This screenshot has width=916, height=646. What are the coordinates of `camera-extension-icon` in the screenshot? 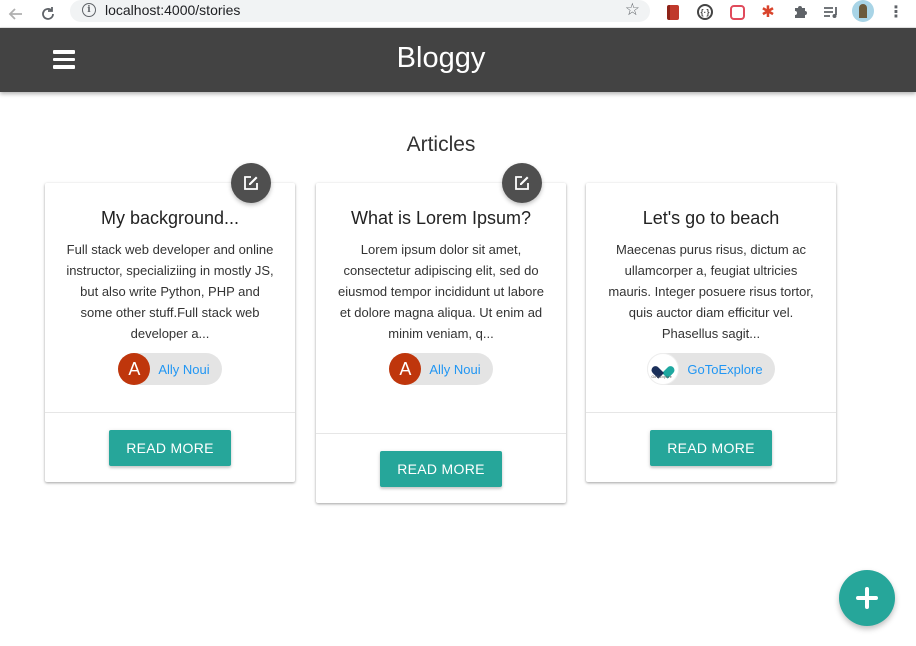 It's located at (737, 12).